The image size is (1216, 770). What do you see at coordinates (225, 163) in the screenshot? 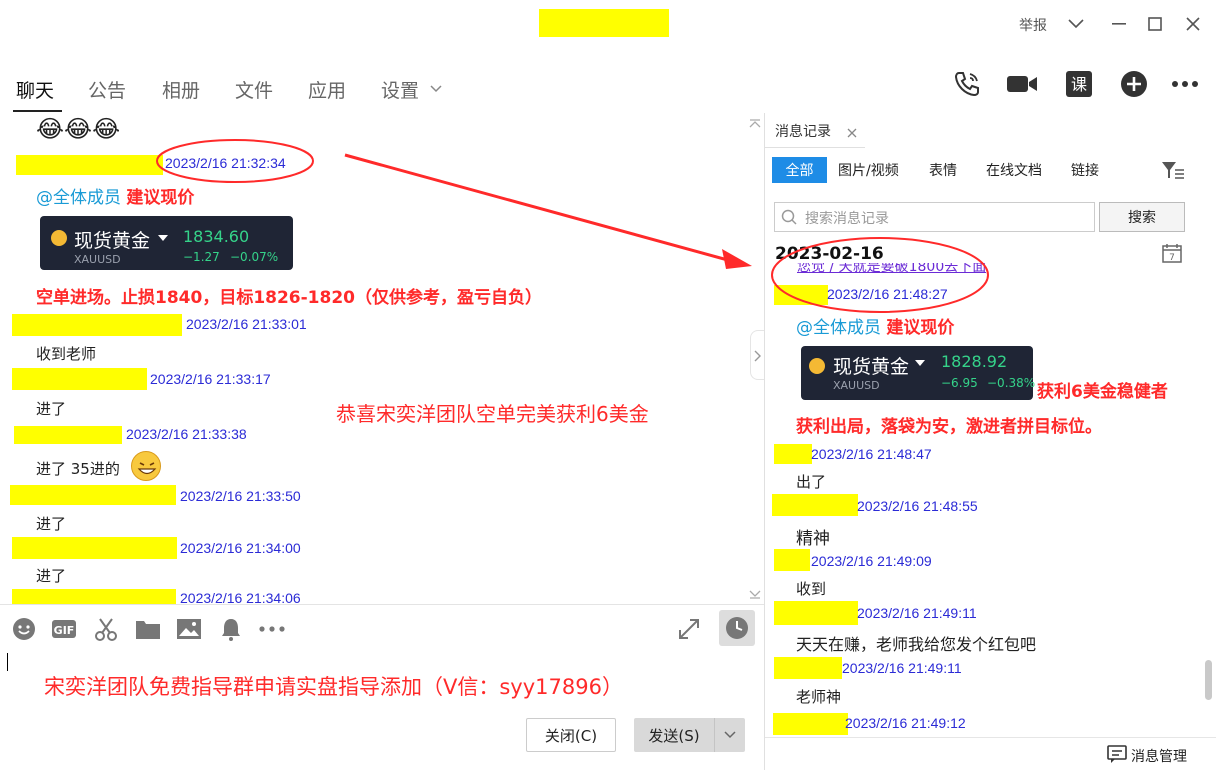
I see `message-timestamp: 2023/2/16 21:32:34` at bounding box center [225, 163].